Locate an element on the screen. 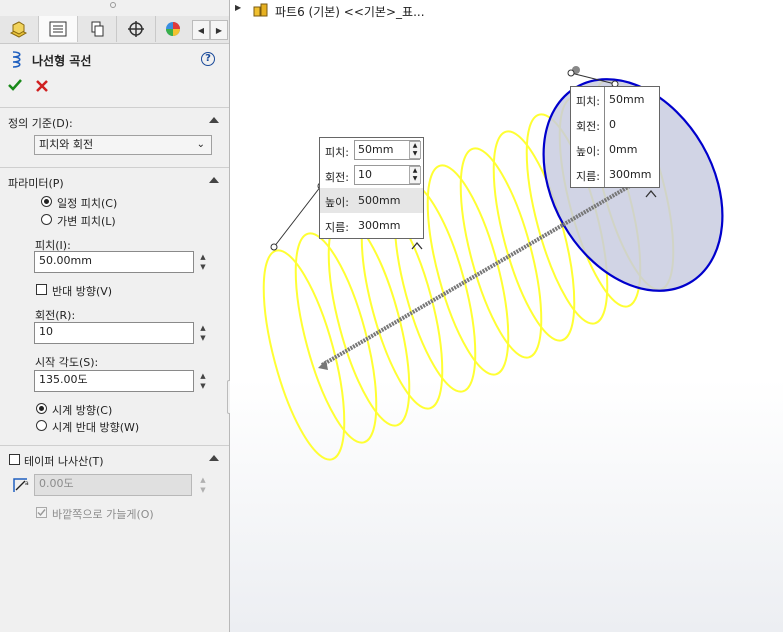 The height and width of the screenshot is (632, 783). callout-pitch-stepper: ▲ ▼ is located at coordinates (415, 150).